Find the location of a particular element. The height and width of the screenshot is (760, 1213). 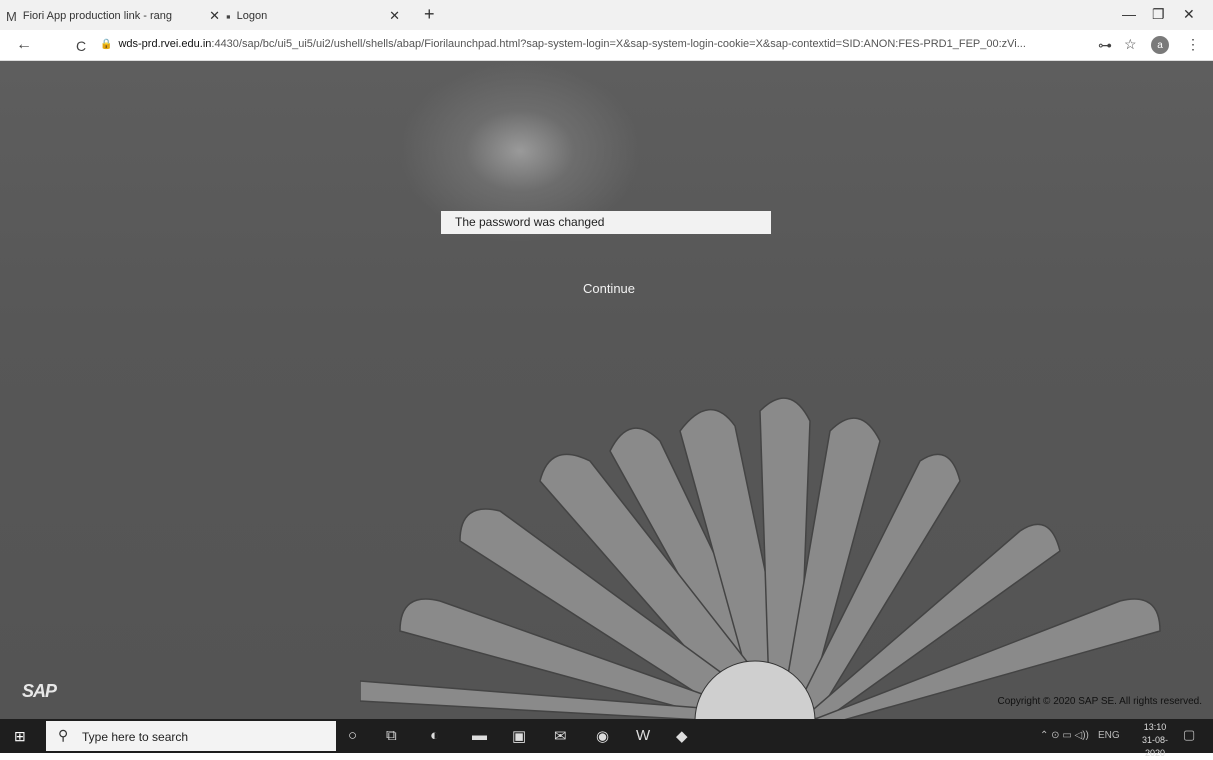

lock-icon: 🔒 is located at coordinates (106, 44).